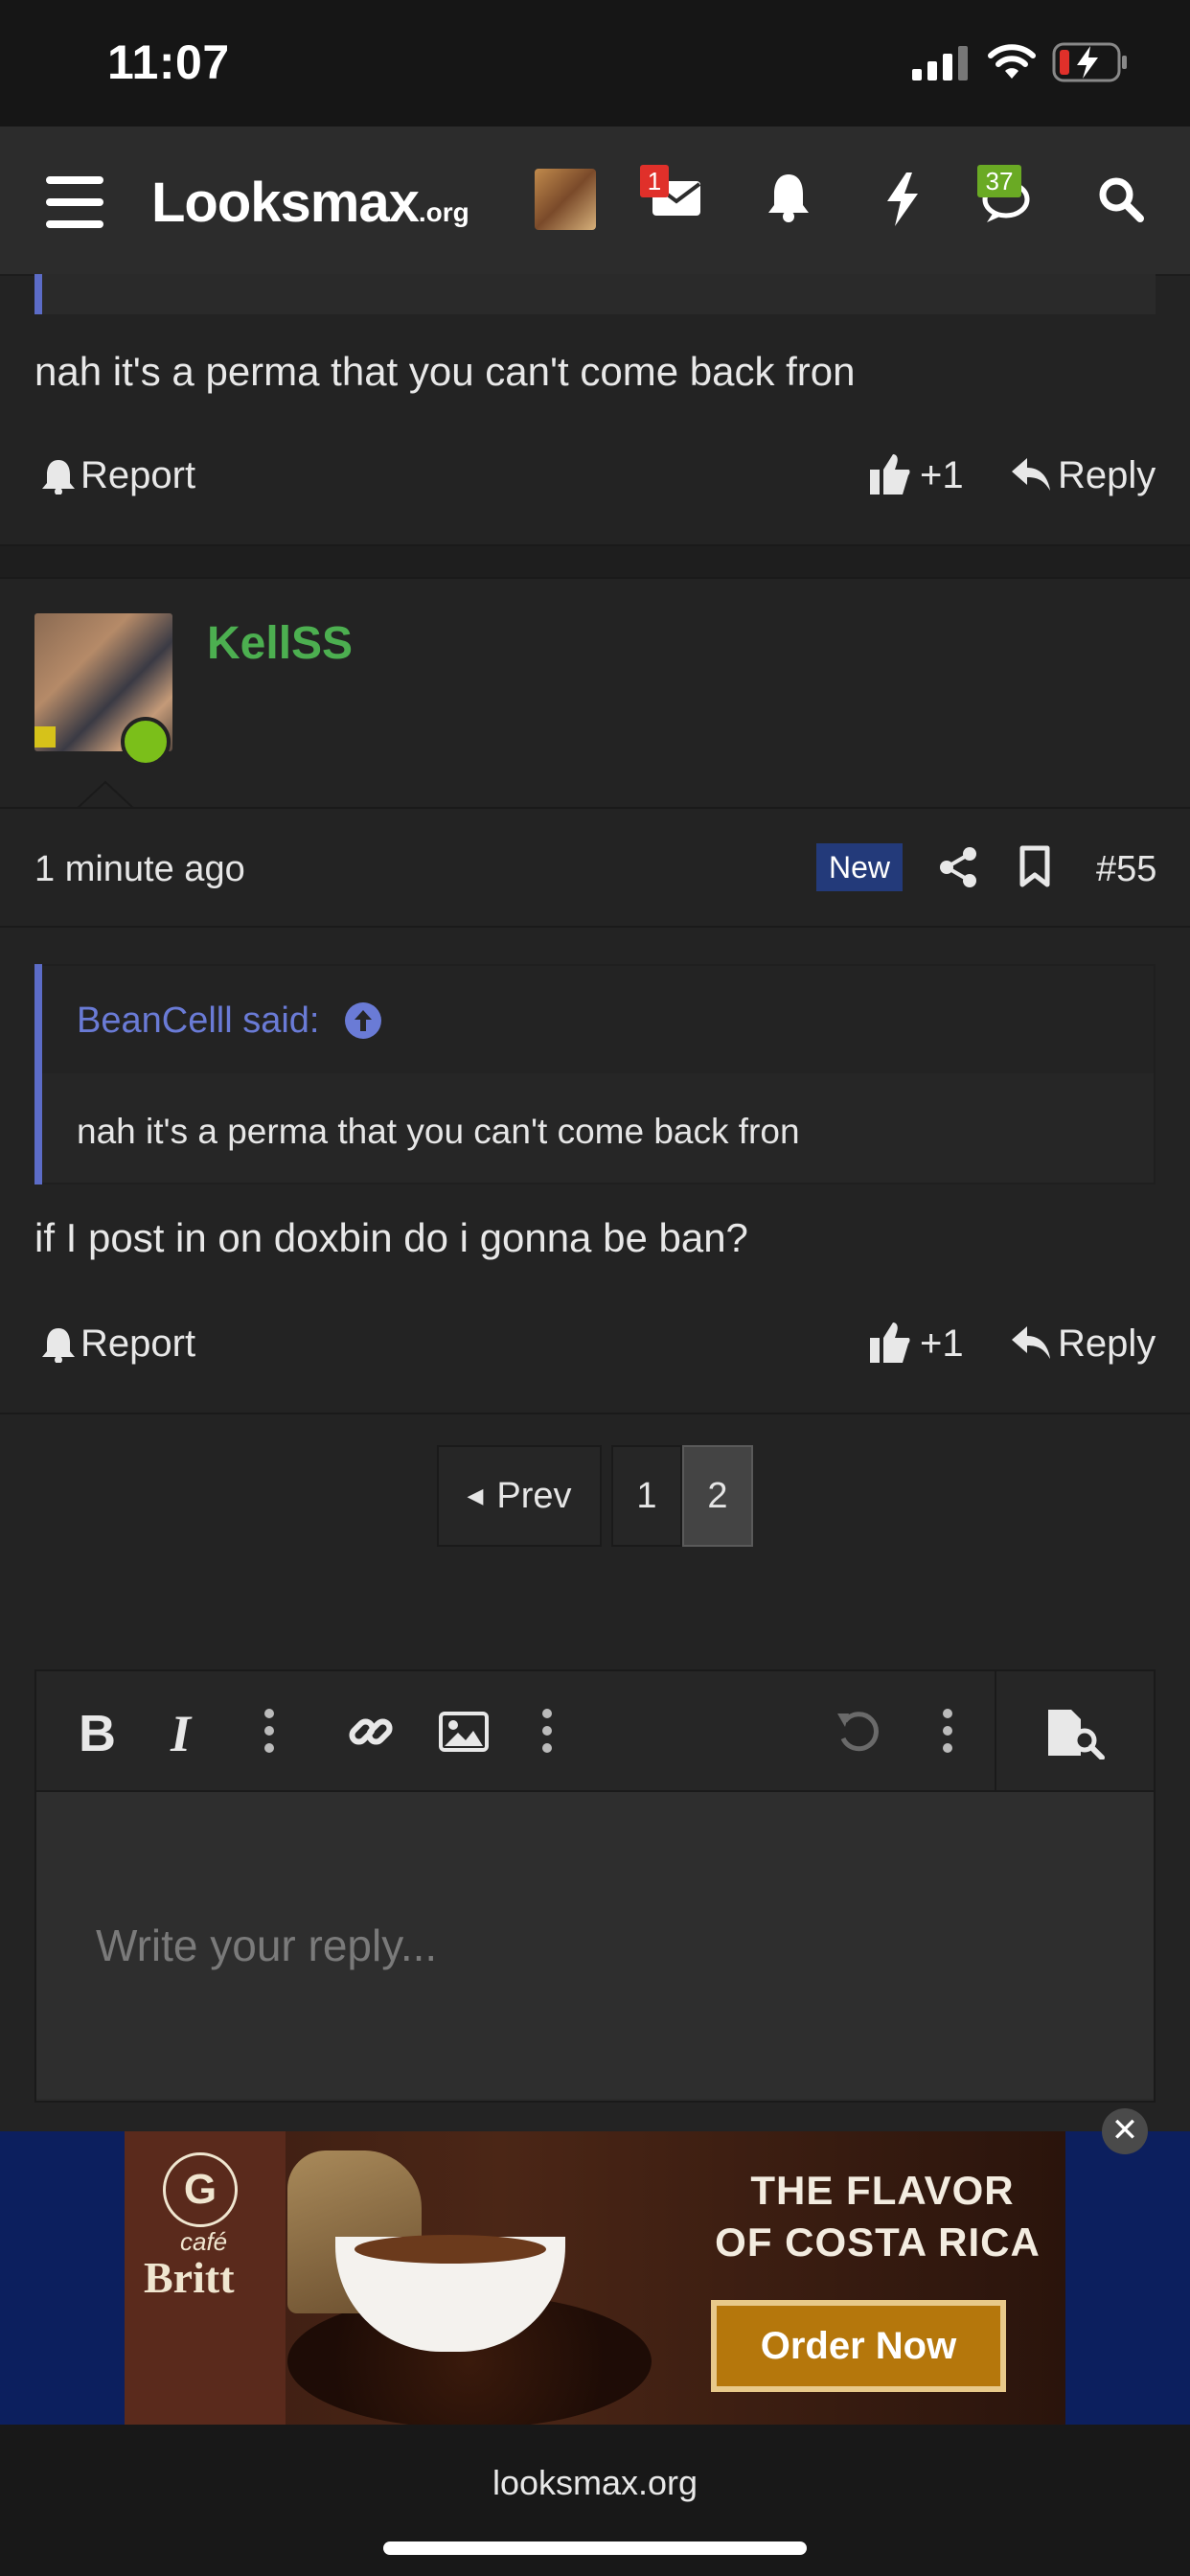  What do you see at coordinates (903, 199) in the screenshot?
I see `lightning-icon` at bounding box center [903, 199].